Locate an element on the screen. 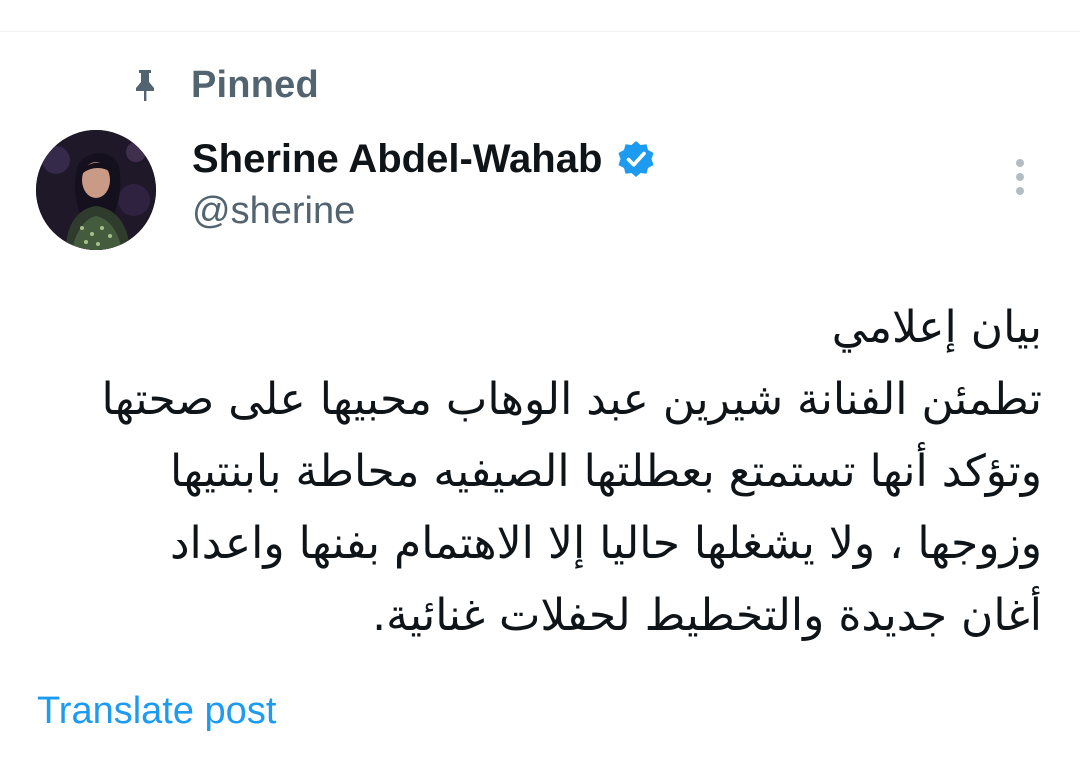  more-vertical-icon is located at coordinates (1020, 177).